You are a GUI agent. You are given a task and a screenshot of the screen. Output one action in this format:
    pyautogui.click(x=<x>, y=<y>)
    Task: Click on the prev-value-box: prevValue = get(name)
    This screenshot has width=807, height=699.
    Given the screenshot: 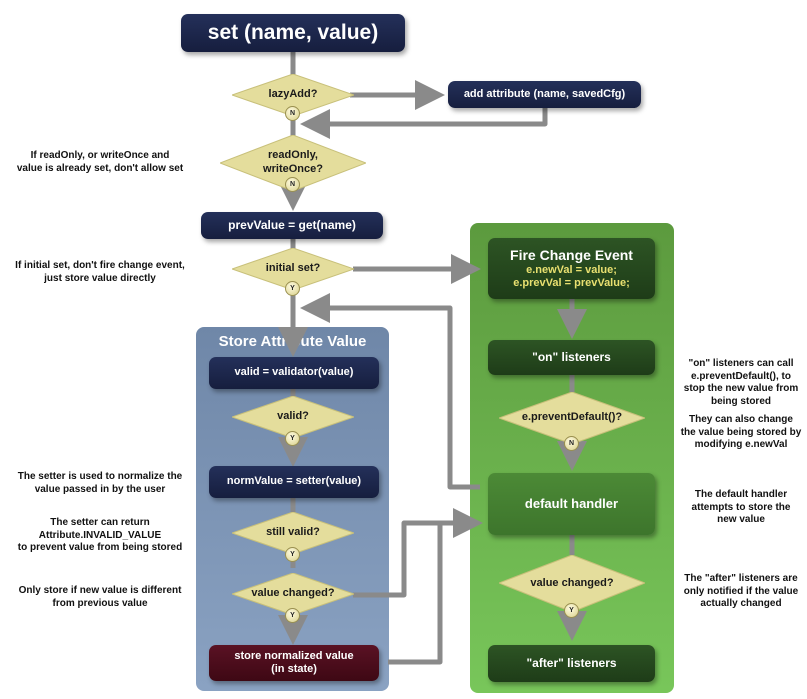 What is the action you would take?
    pyautogui.click(x=292, y=225)
    